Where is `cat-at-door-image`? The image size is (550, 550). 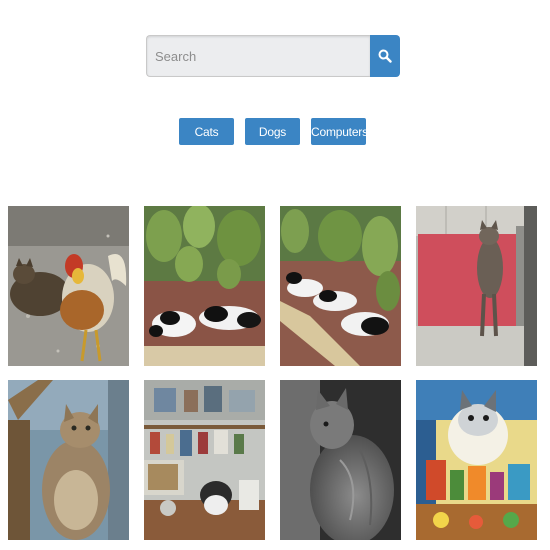 cat-at-door-image is located at coordinates (476, 286).